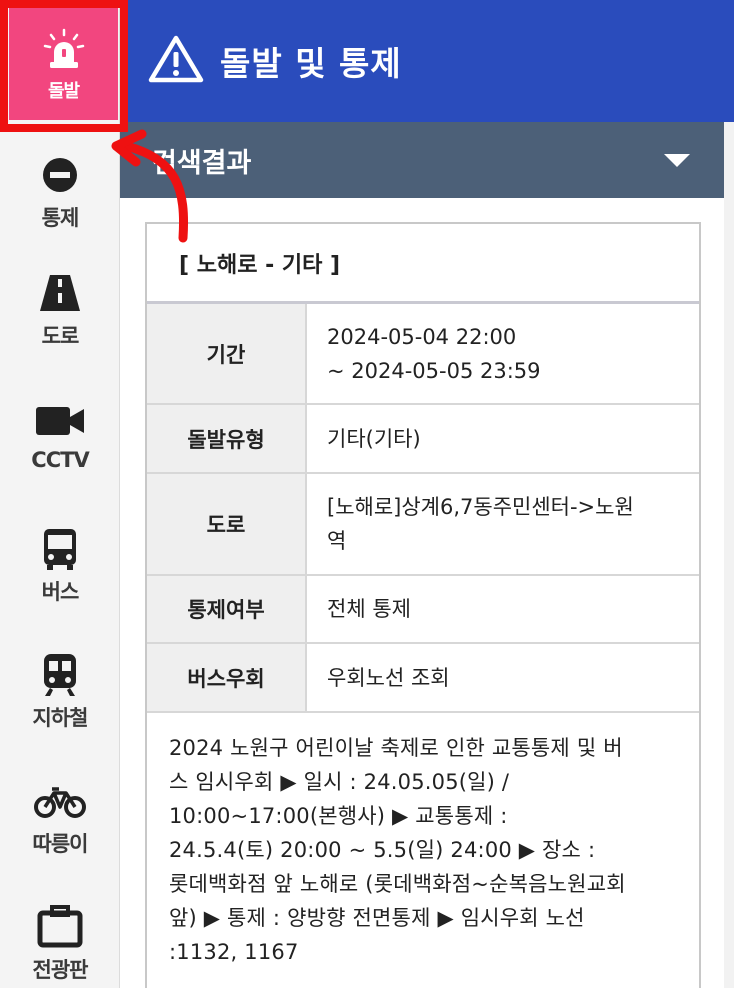 This screenshot has height=988, width=734. What do you see at coordinates (397, 884) in the screenshot?
I see `description-line: 롯데백화점 앞 노해로 (롯데백화점~순복음노원교회` at bounding box center [397, 884].